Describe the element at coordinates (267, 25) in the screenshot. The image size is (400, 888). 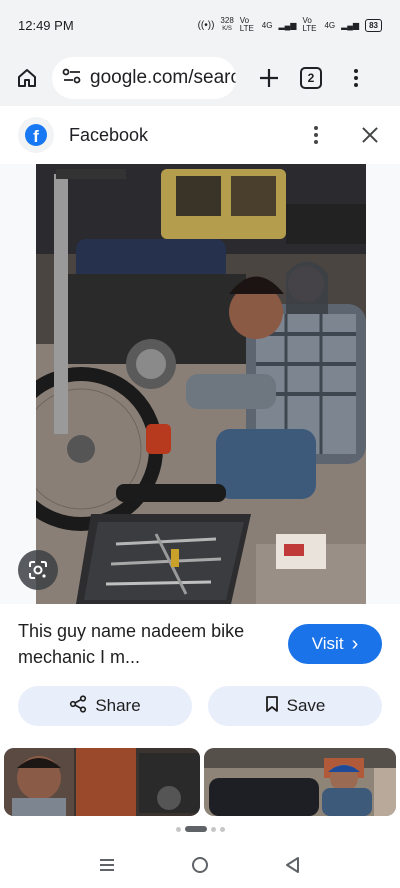
I see `sim1-network: 4G` at that location.